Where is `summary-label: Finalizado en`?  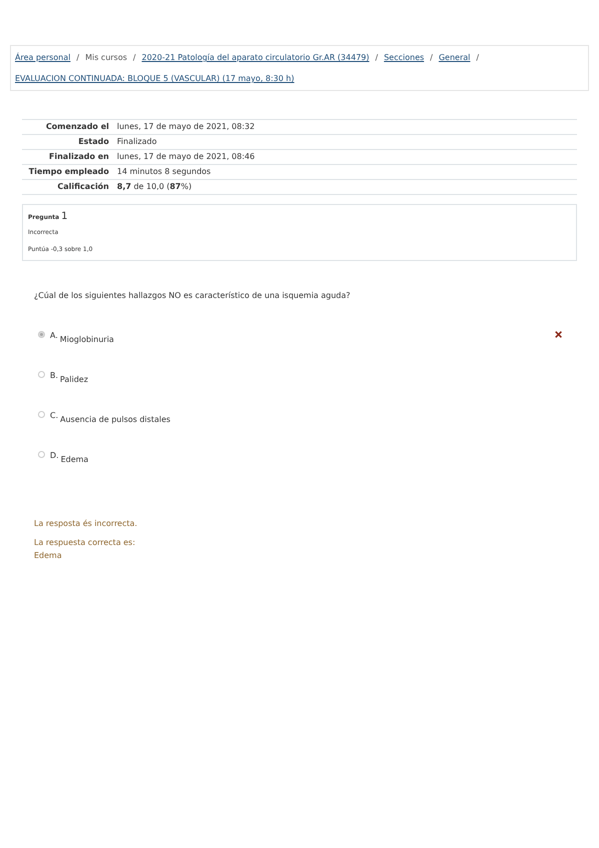 summary-label: Finalizado en is located at coordinates (78, 157).